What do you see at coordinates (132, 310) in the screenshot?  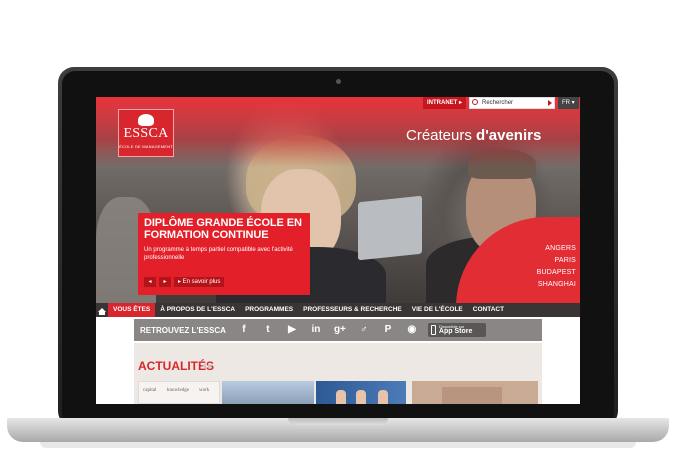 I see `nav-item-vous-etes: VOUS ÊTES` at bounding box center [132, 310].